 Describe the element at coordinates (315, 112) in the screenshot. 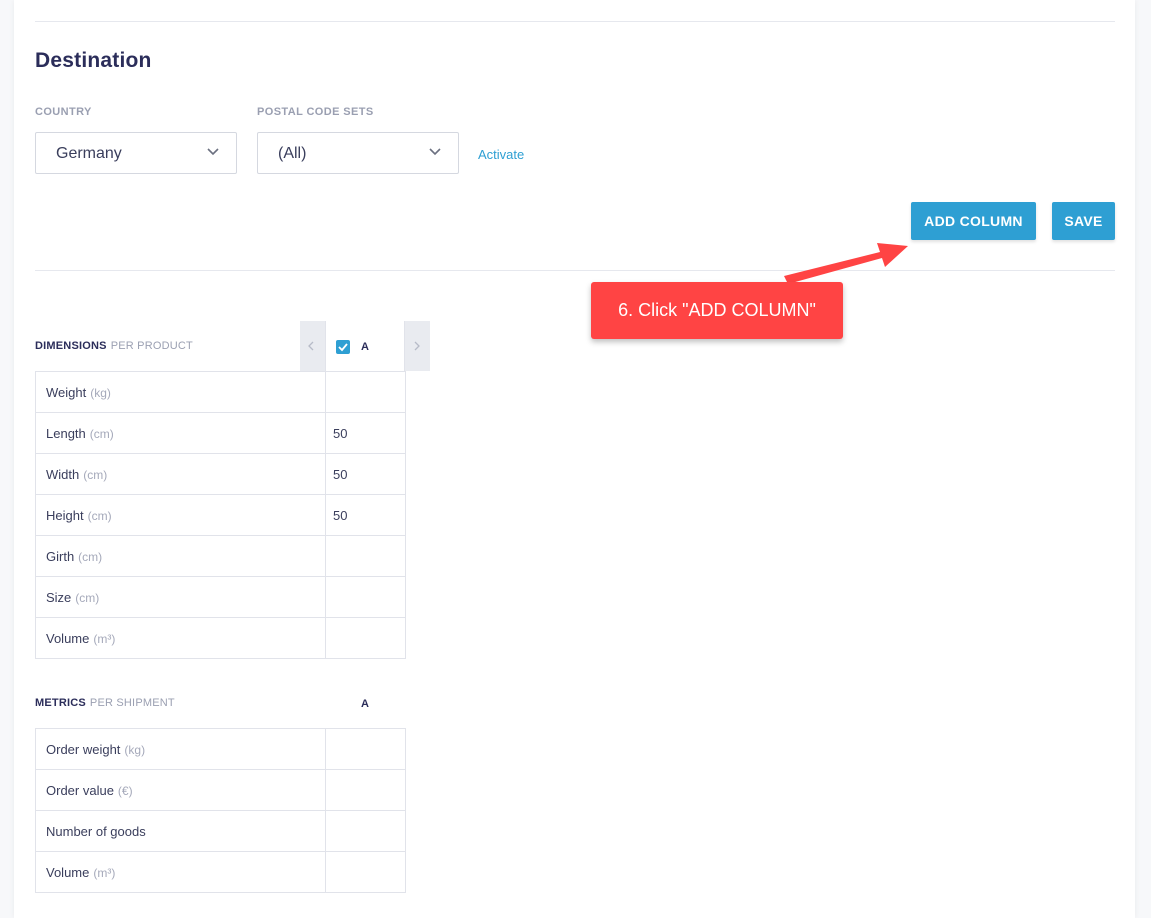

I see `postal-code-sets-label: POSTAL CODE SETS` at that location.